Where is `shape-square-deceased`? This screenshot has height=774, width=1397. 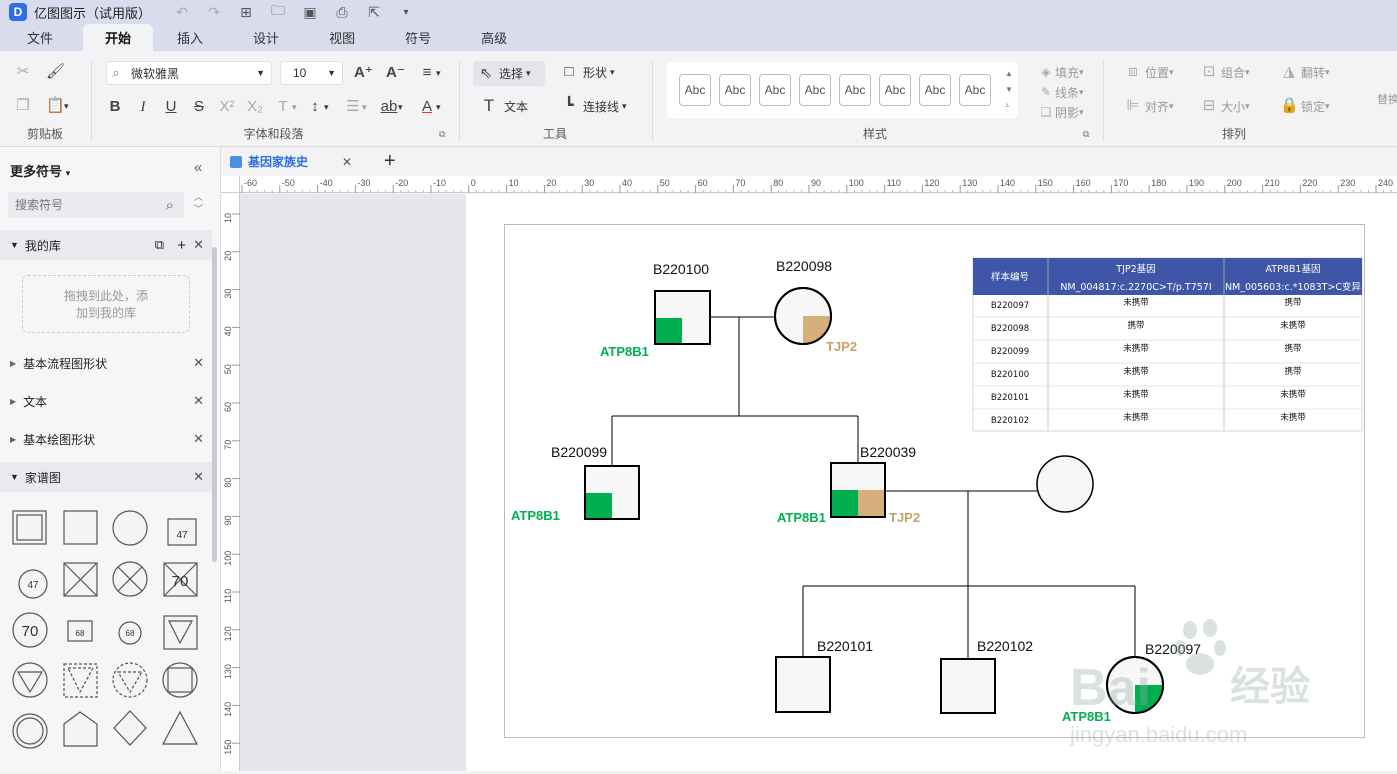 shape-square-deceased is located at coordinates (80, 579).